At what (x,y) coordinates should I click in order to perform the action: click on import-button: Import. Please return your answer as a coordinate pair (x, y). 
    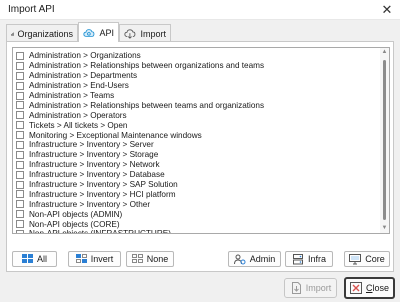
    Looking at the image, I should click on (310, 288).